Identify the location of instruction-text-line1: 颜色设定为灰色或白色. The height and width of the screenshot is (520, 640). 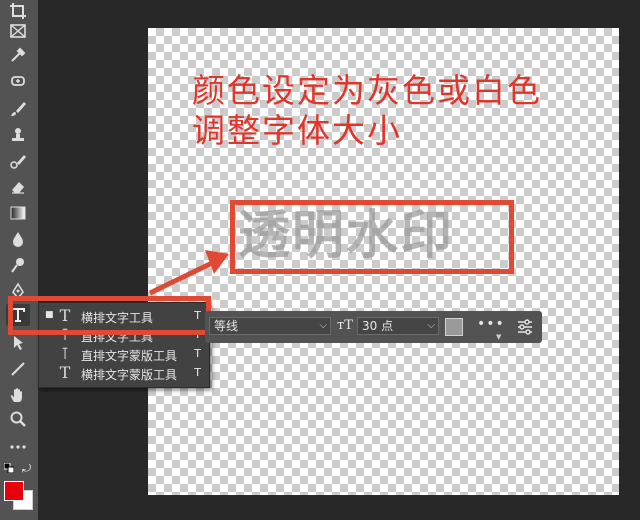
(367, 90).